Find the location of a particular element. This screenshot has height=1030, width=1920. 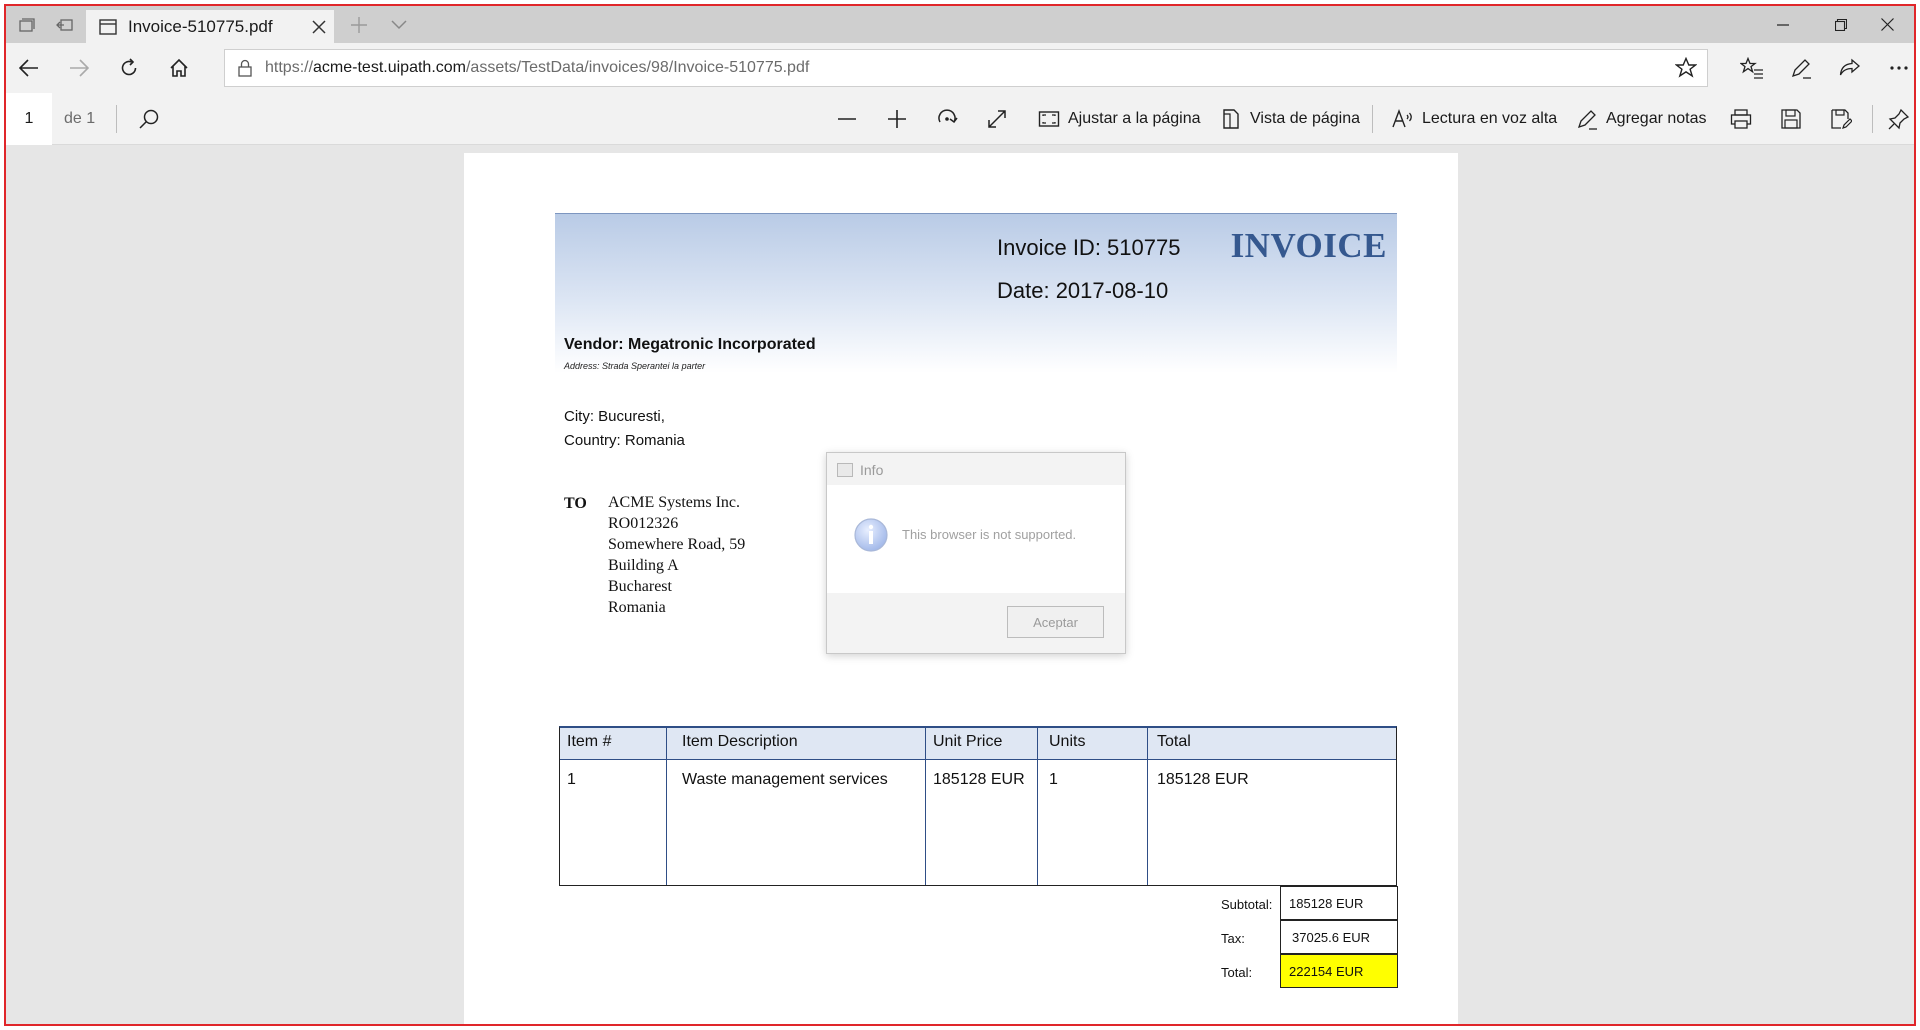

save-icon is located at coordinates (1791, 119).